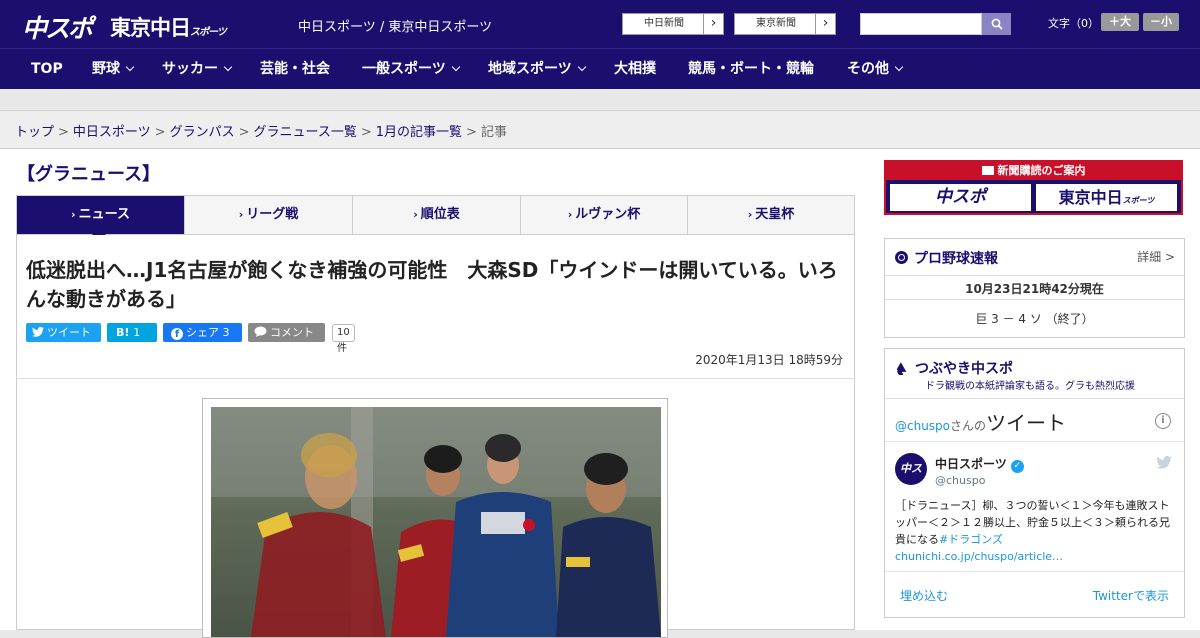  I want to click on article-photo-frame, so click(435, 518).